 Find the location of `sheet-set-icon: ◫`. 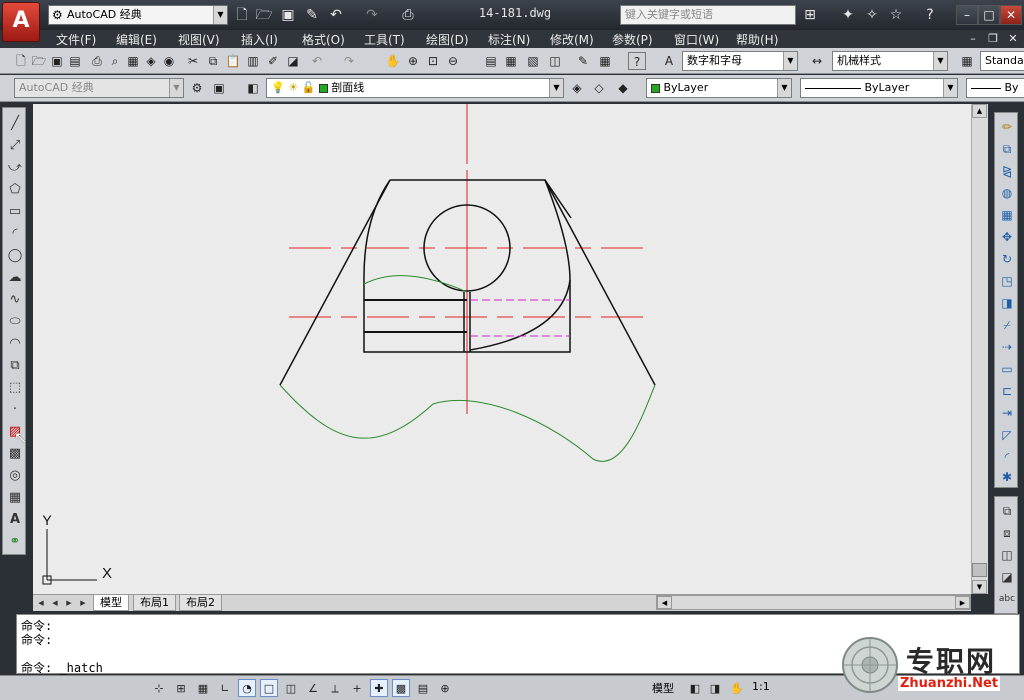

sheet-set-icon: ◫ is located at coordinates (555, 61).